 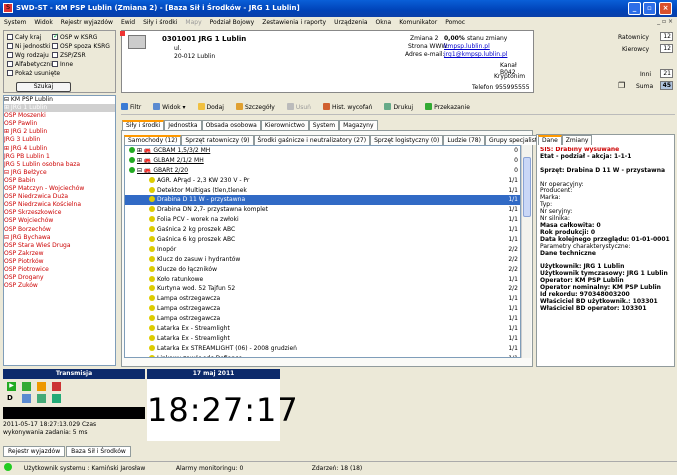 I want to click on table-row: Kurtyna wod. 52 Tajfun 52 2/2, so click(x=322, y=289).